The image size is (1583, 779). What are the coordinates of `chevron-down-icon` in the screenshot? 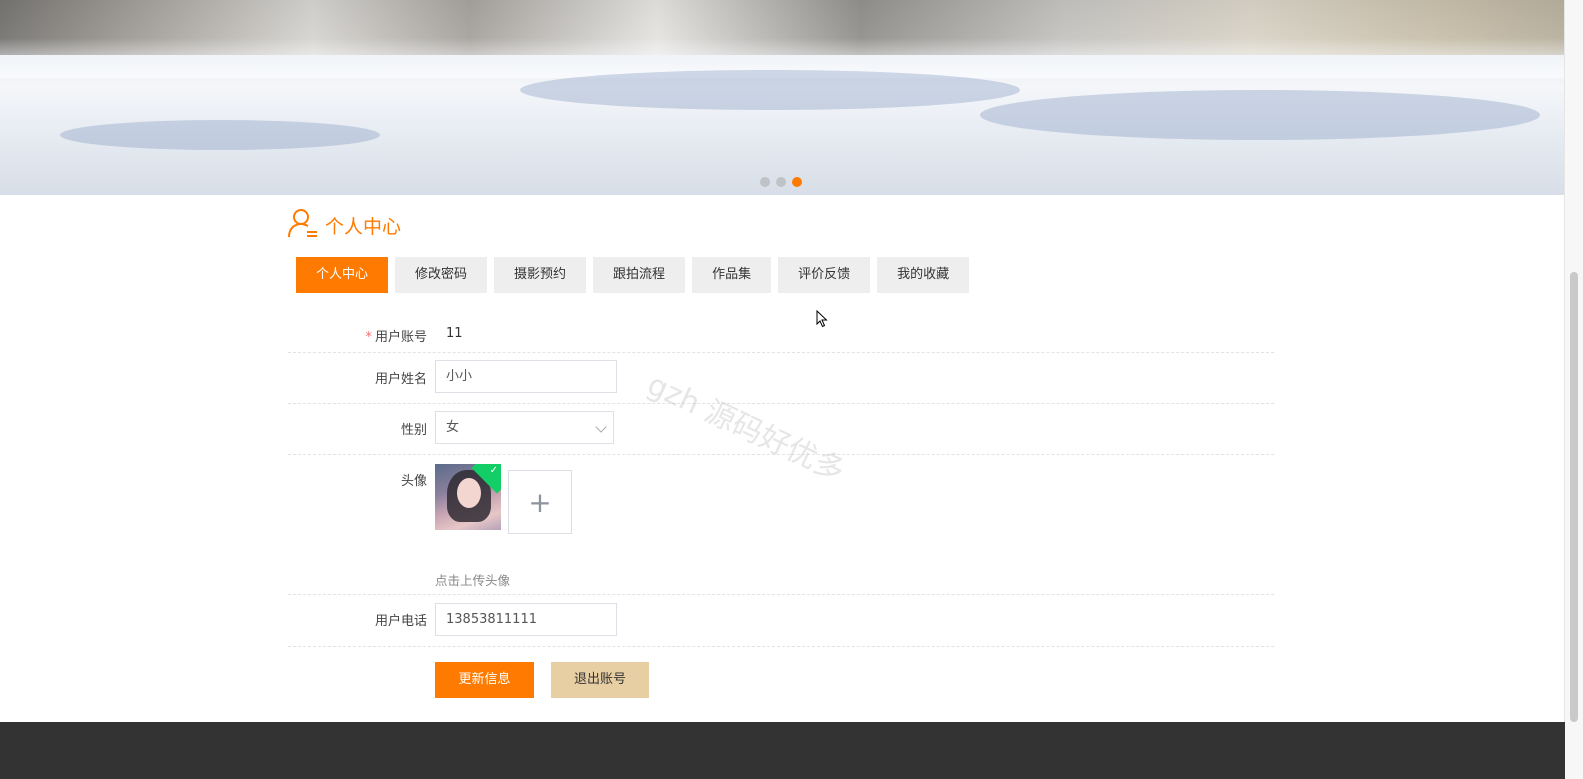 It's located at (601, 427).